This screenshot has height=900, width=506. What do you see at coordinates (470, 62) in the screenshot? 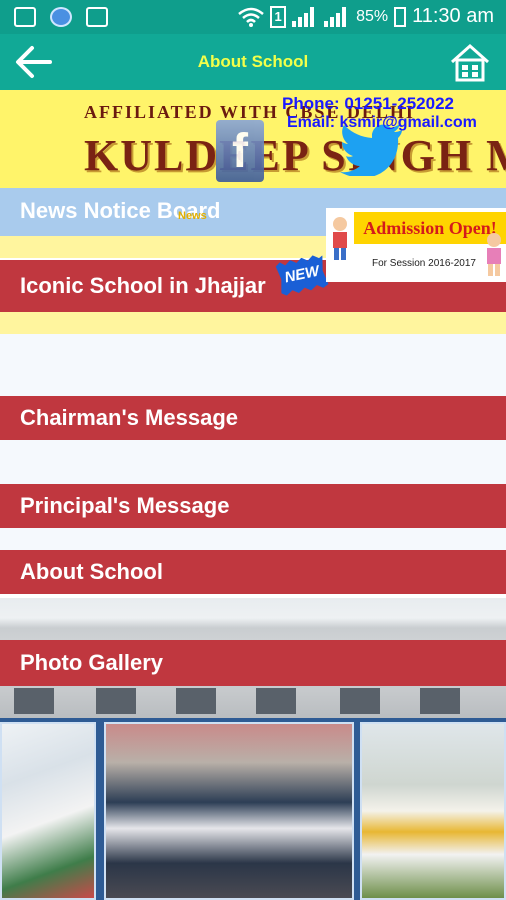
I see `home-icon` at bounding box center [470, 62].